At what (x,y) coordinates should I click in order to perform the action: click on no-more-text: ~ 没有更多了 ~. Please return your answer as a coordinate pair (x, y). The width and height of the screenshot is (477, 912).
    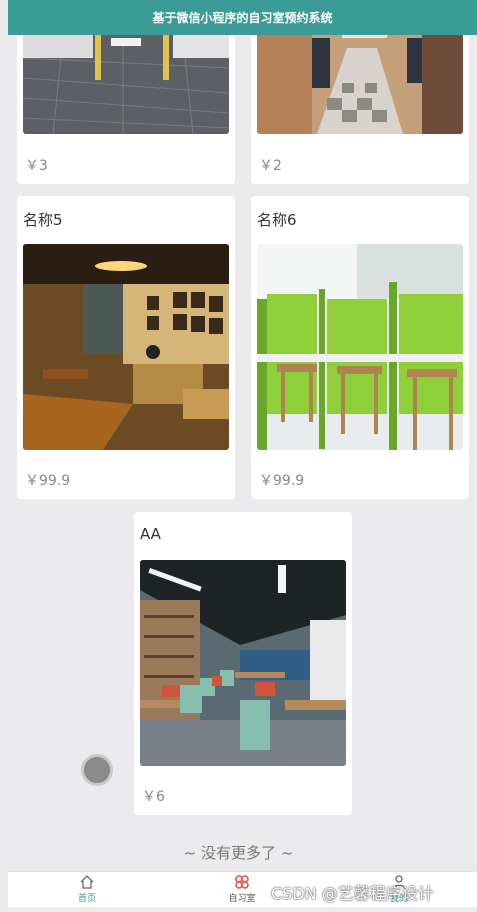
    Looking at the image, I should click on (238, 853).